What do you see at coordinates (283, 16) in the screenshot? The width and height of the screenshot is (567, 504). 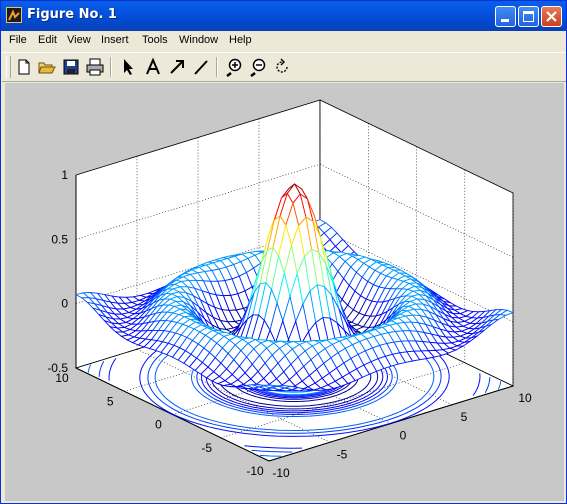 I see `title-bar: Figure No. 1` at bounding box center [283, 16].